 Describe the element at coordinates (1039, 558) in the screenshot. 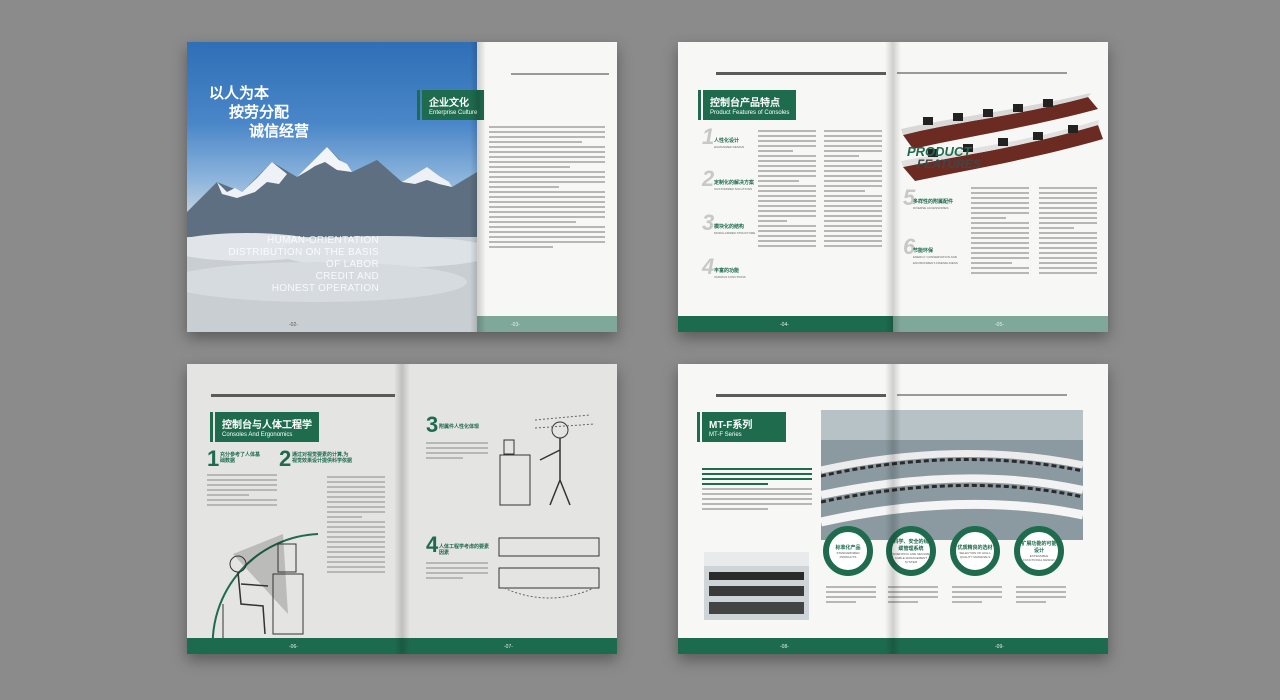

I see `circle-en: EXTENSIBLE FUNCTIONAL DESIGN` at that location.